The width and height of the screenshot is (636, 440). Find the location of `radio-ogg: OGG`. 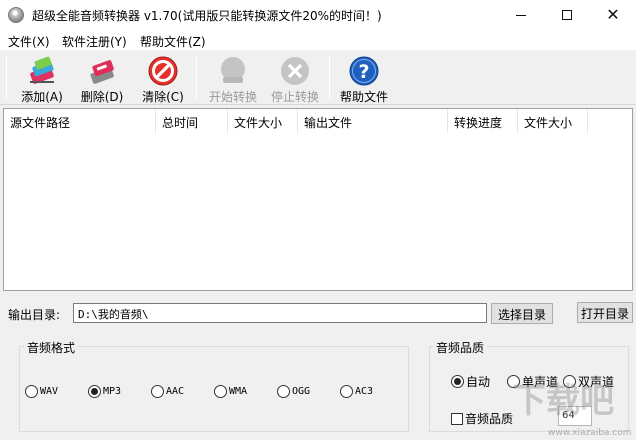

radio-ogg: OGG is located at coordinates (293, 391).